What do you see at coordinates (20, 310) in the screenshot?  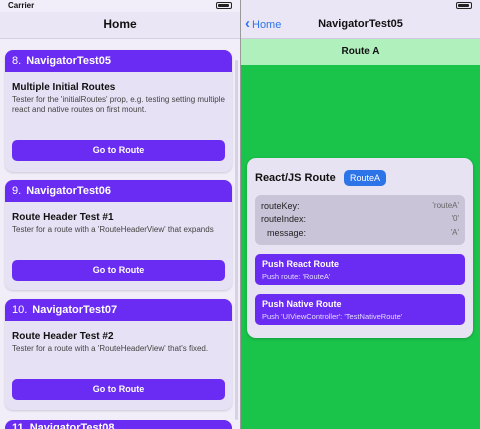 I see `card-number: 10.` at bounding box center [20, 310].